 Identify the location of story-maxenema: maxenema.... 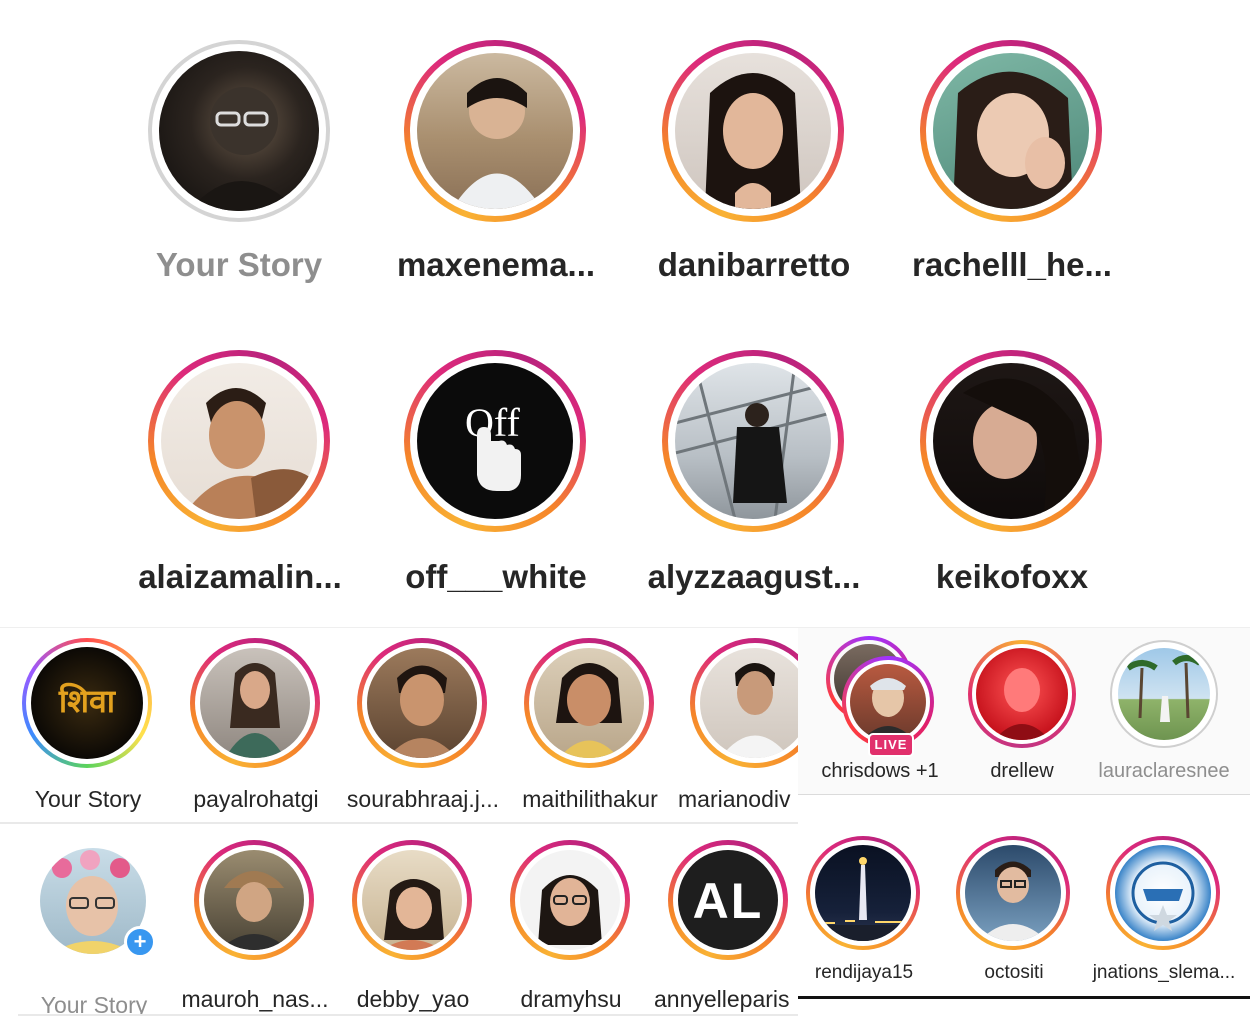
(496, 170).